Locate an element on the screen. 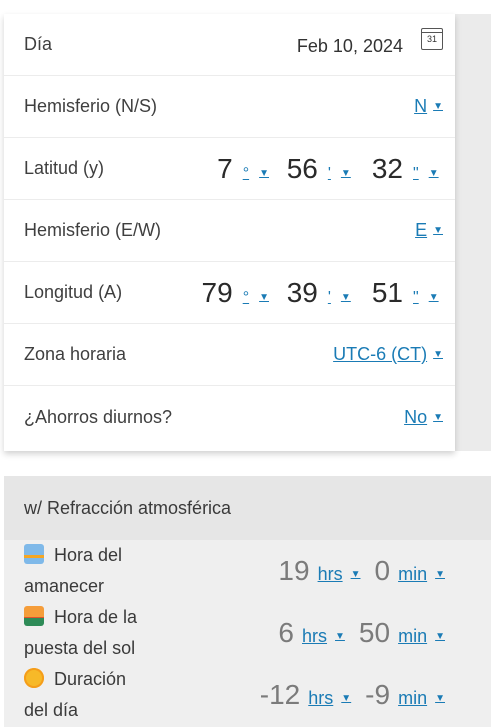 The width and height of the screenshot is (493, 727). day-length-label-line2: del día is located at coordinates (51, 710).